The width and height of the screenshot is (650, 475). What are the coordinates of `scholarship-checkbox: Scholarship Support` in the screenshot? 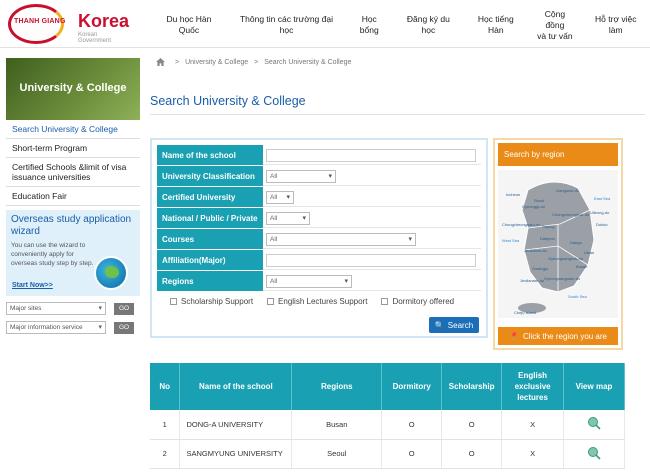 It's located at (211, 301).